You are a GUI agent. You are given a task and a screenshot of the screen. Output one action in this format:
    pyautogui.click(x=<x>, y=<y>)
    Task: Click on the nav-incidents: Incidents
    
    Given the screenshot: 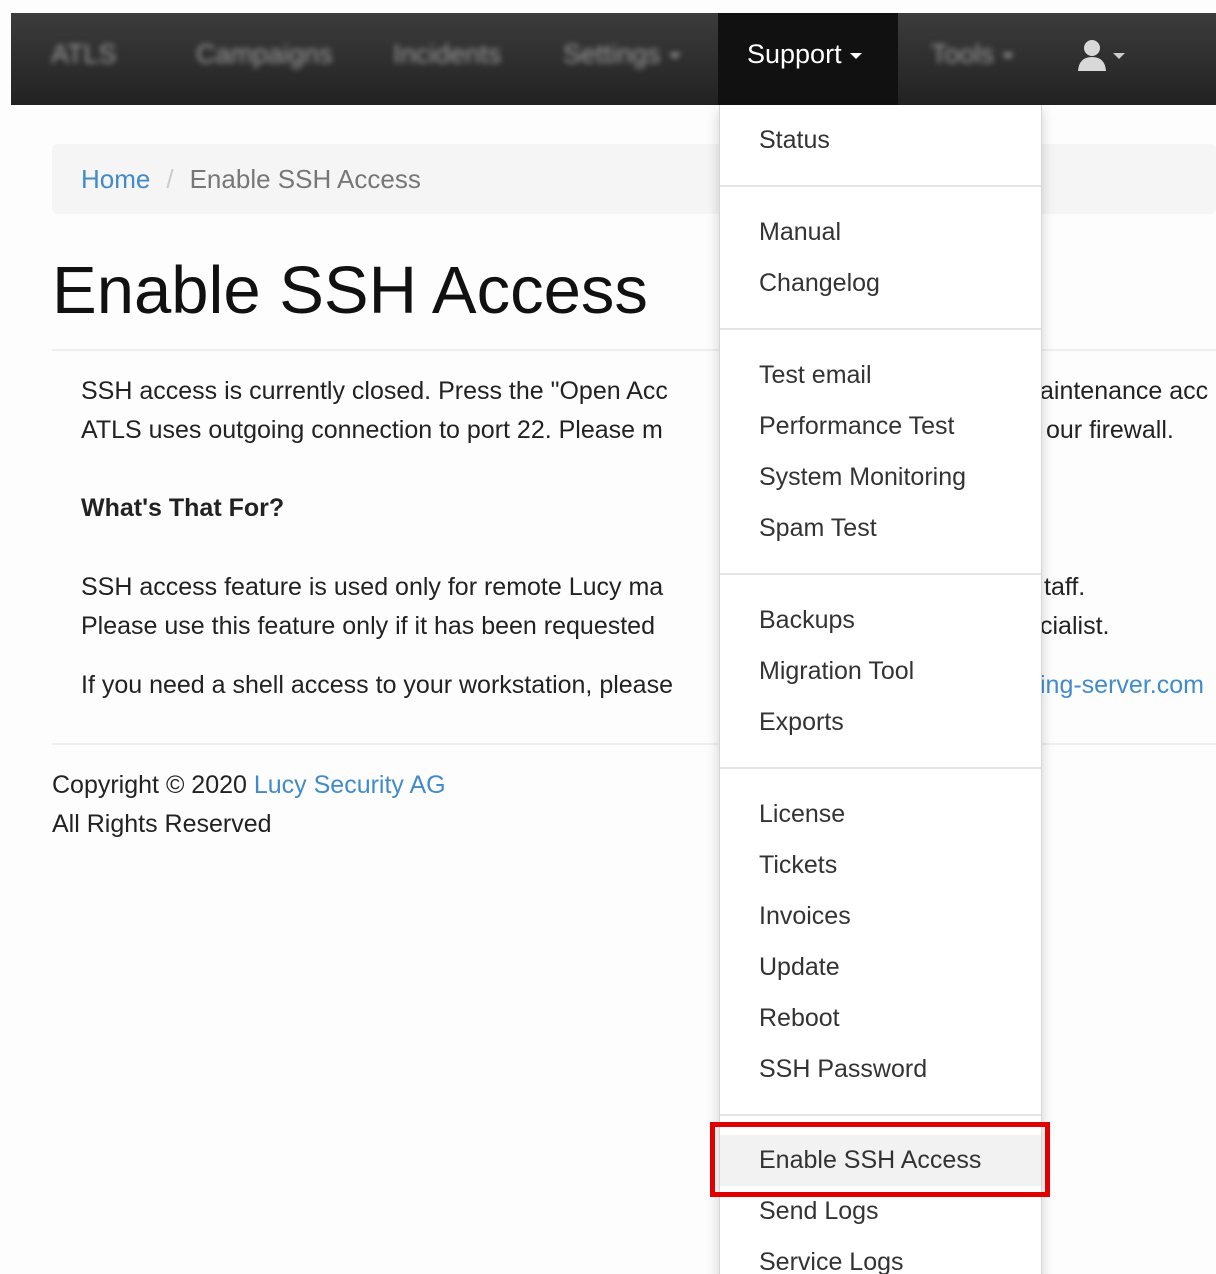 What is the action you would take?
    pyautogui.click(x=447, y=59)
    